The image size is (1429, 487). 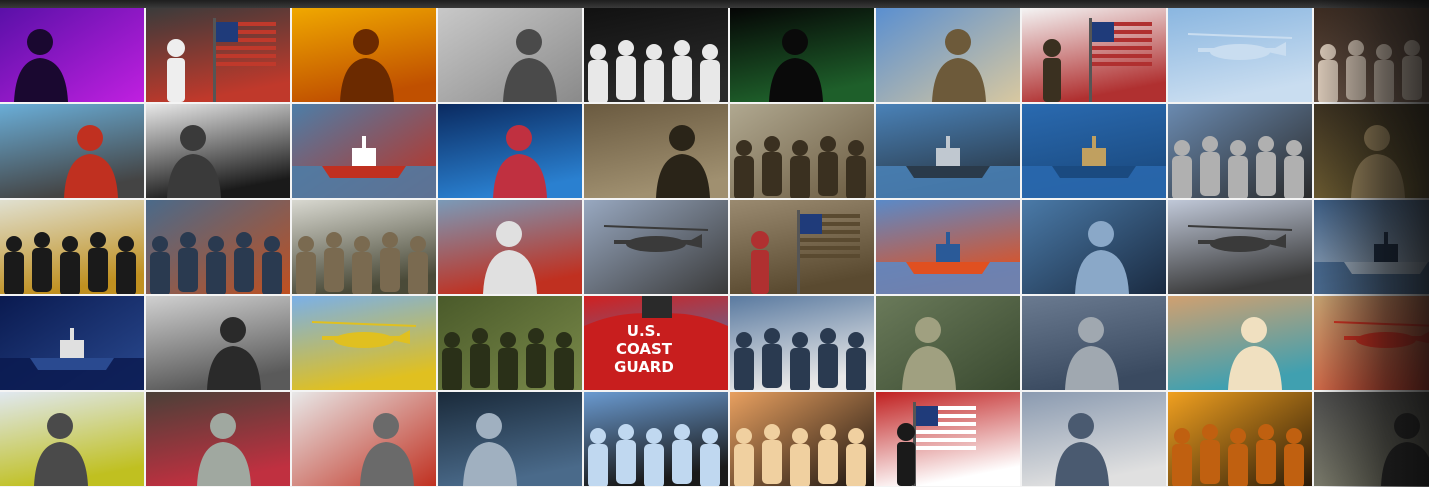 What do you see at coordinates (1094, 343) in the screenshot?
I see `photo-tile-soldier-saluting` at bounding box center [1094, 343].